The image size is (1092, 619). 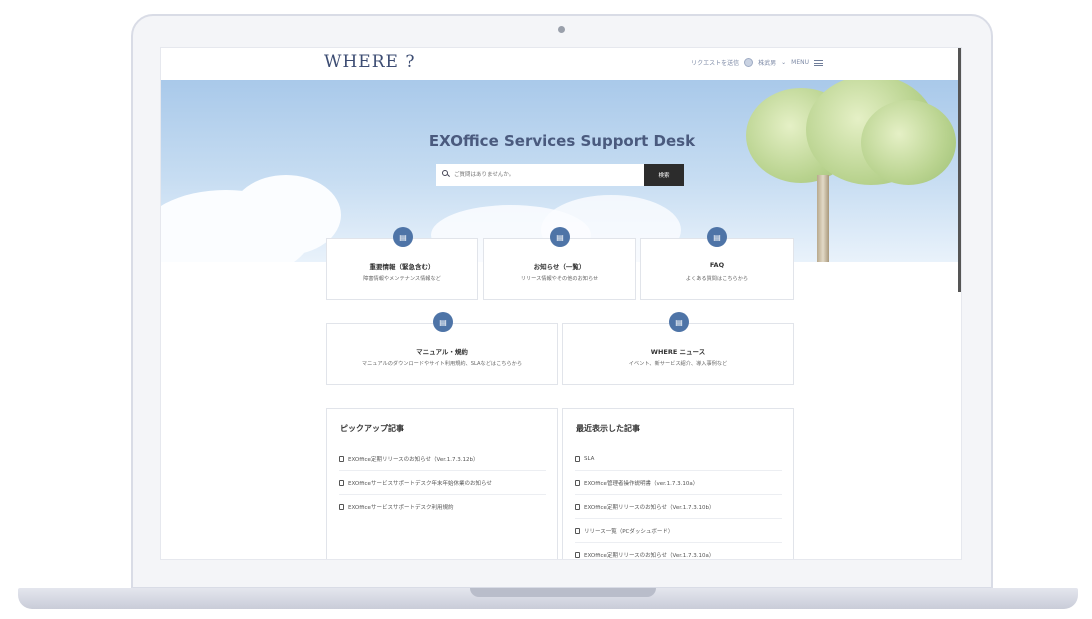 I want to click on card-title: マニュアル・規約, so click(x=442, y=352).